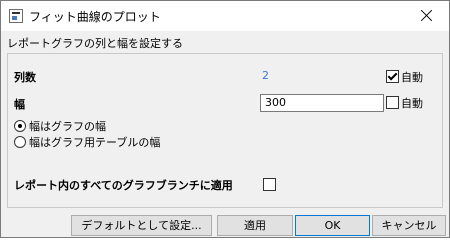 The image size is (450, 240). What do you see at coordinates (16, 16) in the screenshot?
I see `app-icon` at bounding box center [16, 16].